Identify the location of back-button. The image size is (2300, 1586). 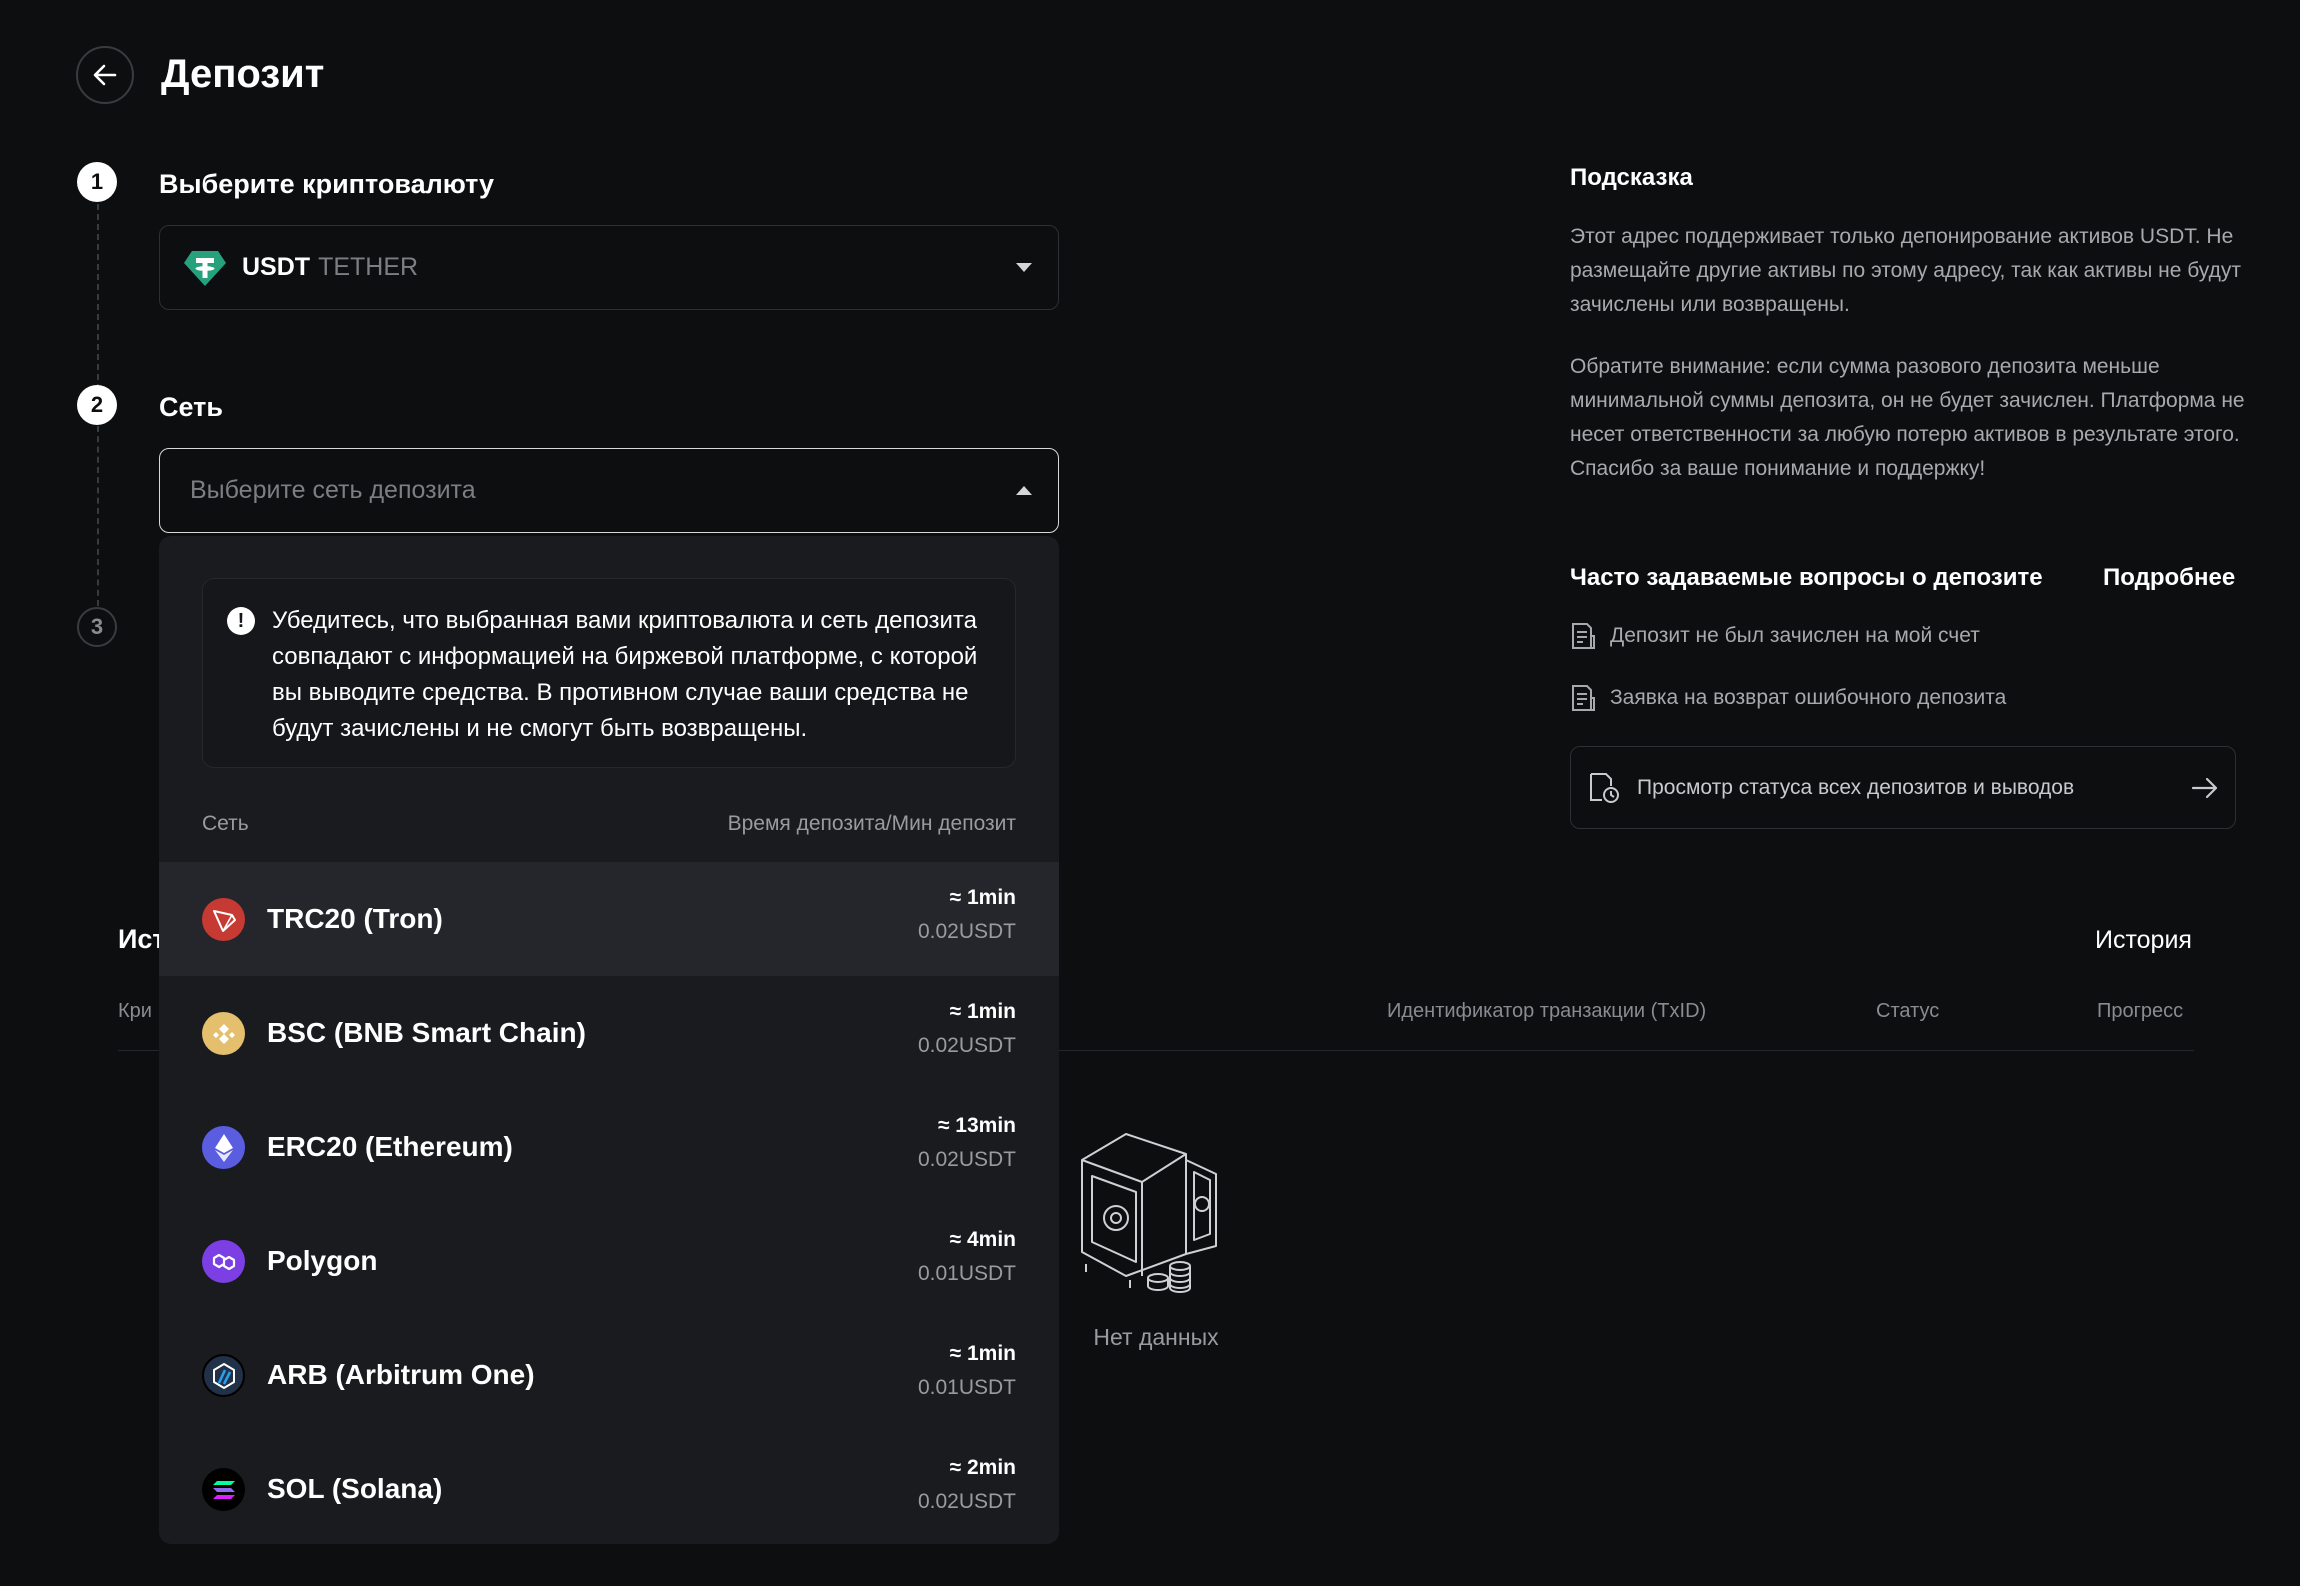
(105, 75).